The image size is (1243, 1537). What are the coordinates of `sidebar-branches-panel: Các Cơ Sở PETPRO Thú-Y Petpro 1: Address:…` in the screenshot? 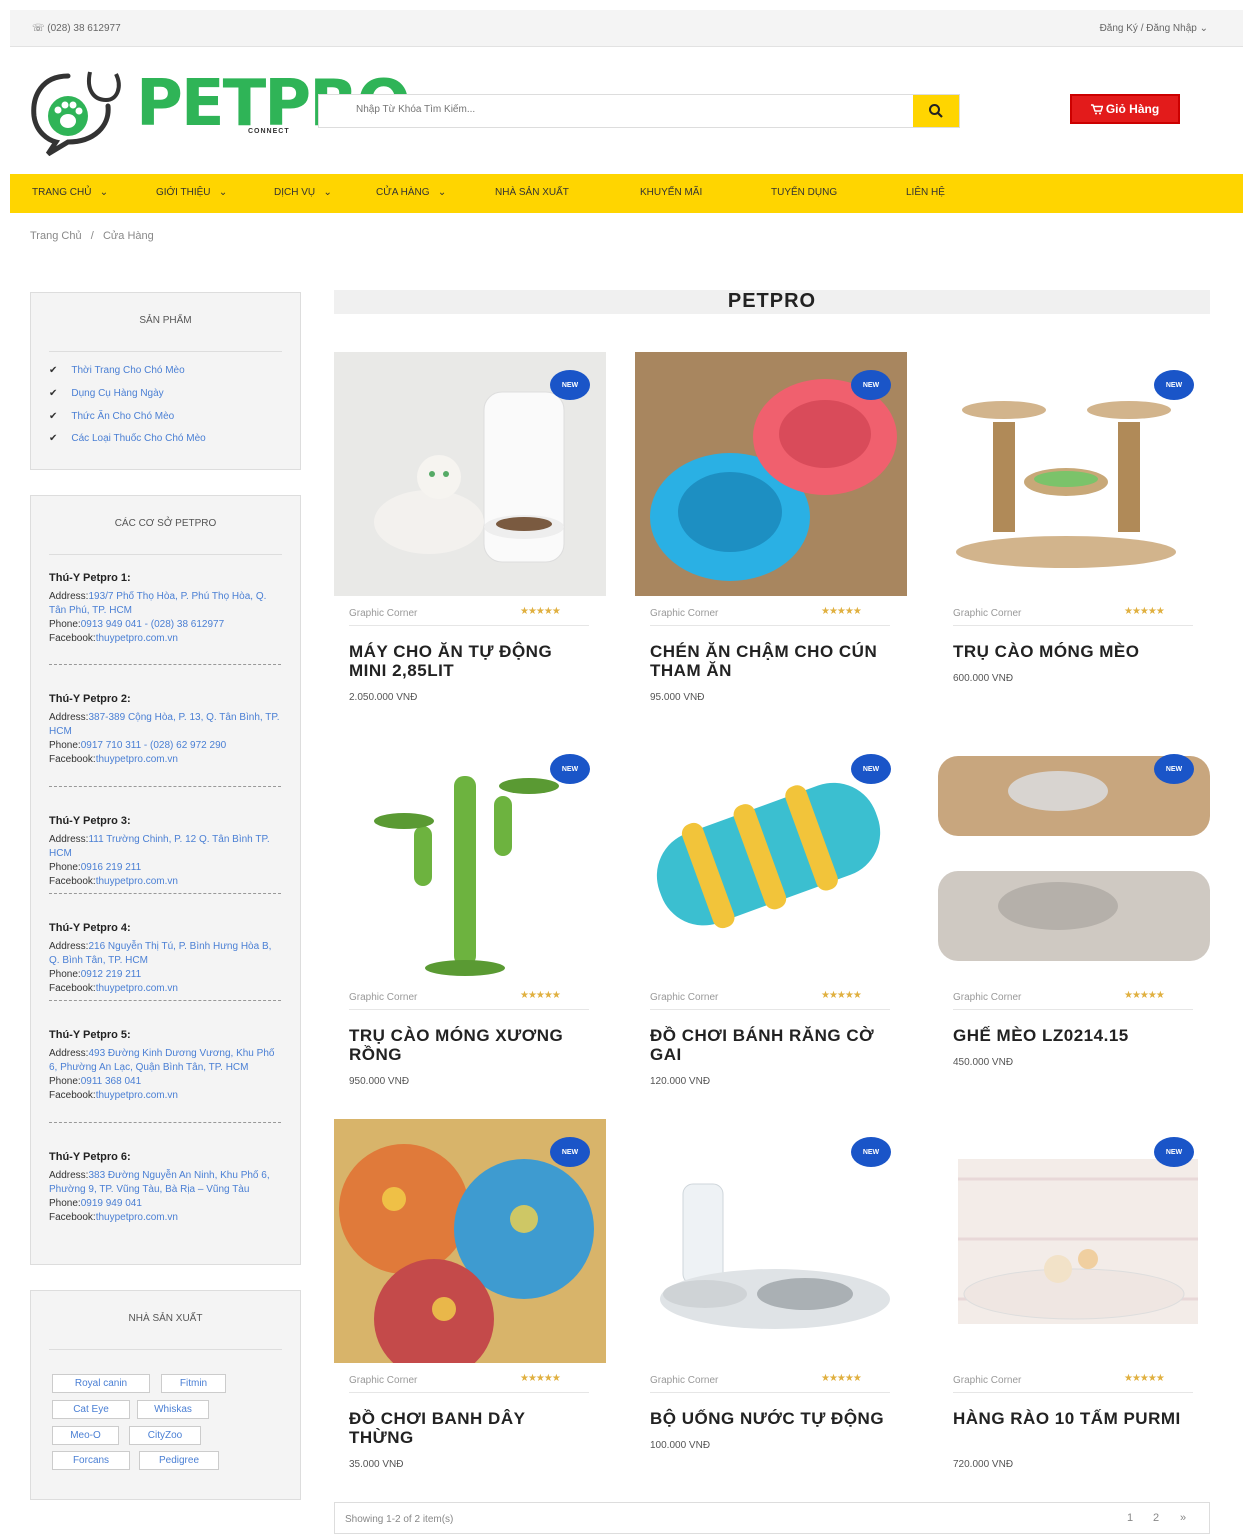 It's located at (165, 880).